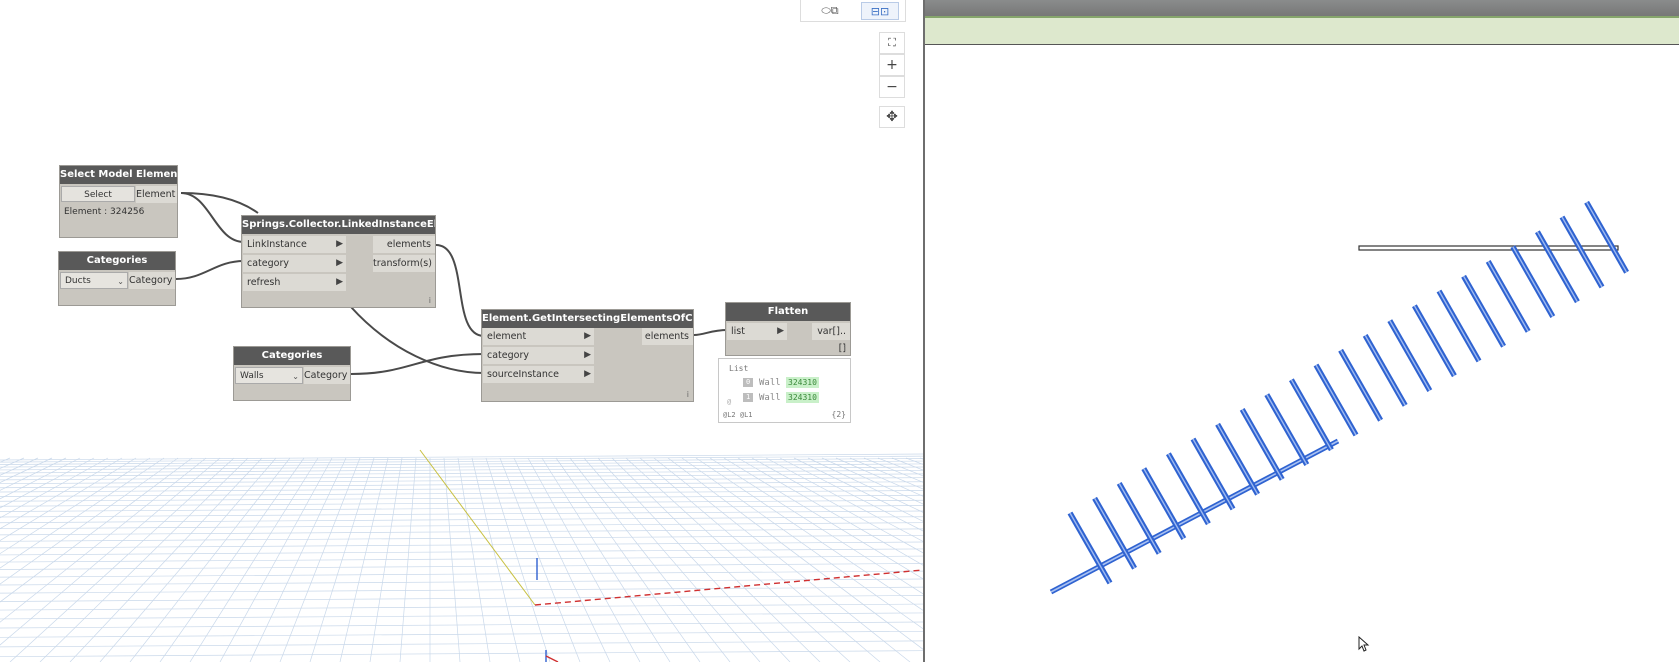 This screenshot has height=662, width=1679. I want to click on zoom-out-icon: −, so click(892, 87).